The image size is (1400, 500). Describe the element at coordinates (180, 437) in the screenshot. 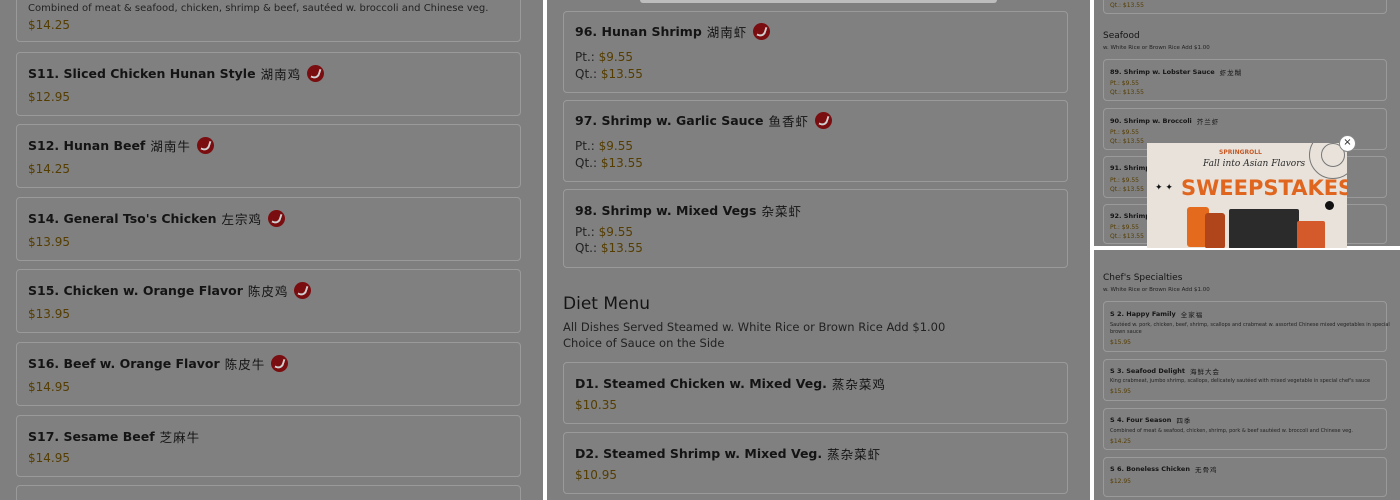

I see `item-chinese-name: 芝麻牛` at that location.